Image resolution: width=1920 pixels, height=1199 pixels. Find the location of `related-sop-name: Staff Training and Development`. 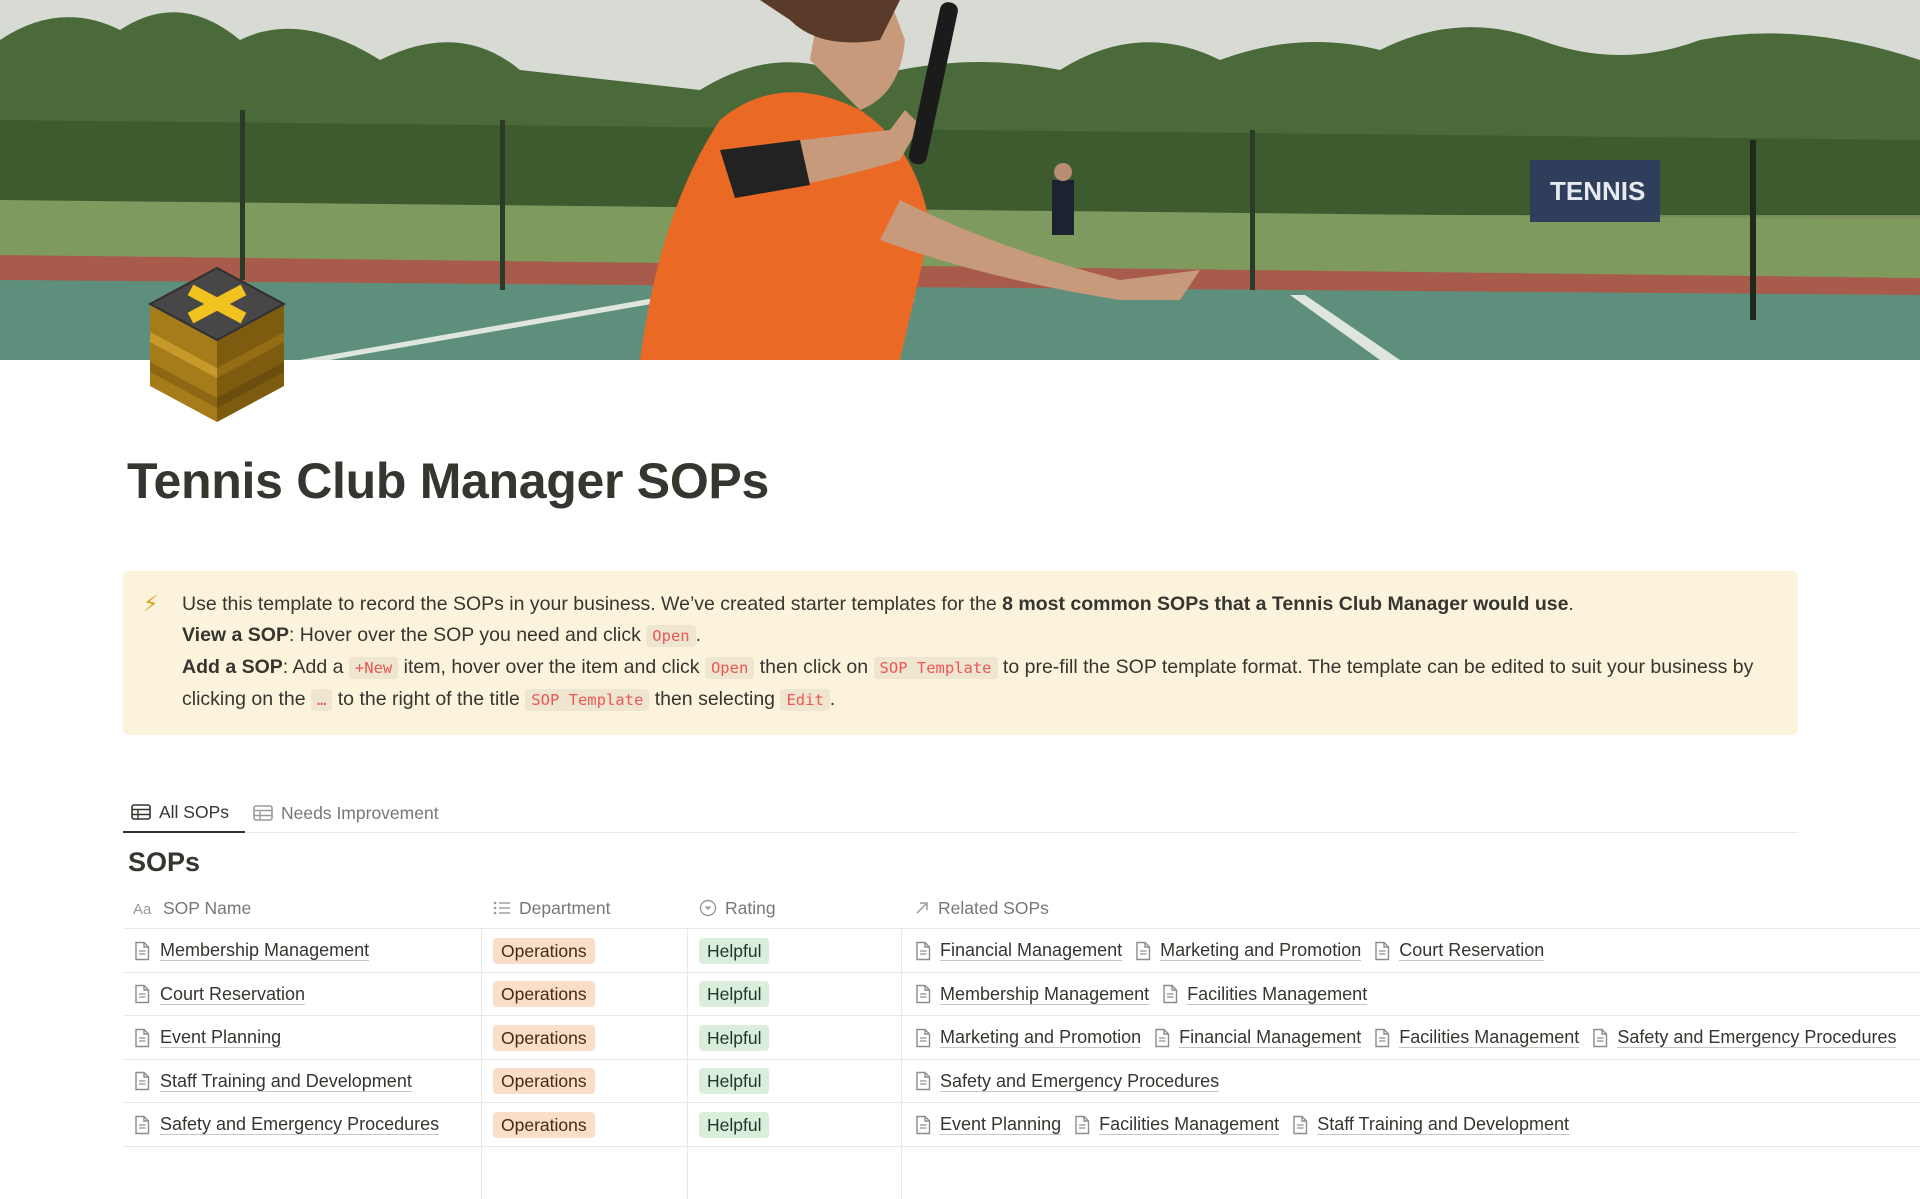

related-sop-name: Staff Training and Development is located at coordinates (1443, 1124).